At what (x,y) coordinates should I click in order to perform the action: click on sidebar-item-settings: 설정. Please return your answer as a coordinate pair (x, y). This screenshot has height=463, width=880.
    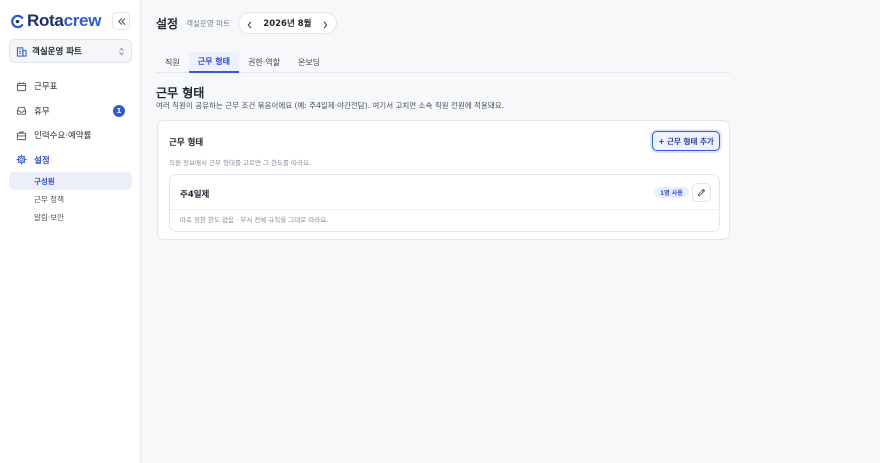
    Looking at the image, I should click on (70, 160).